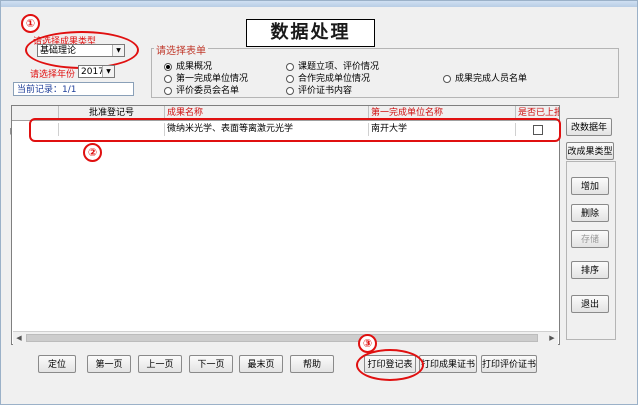 The width and height of the screenshot is (638, 405). What do you see at coordinates (81, 50) in the screenshot?
I see `type-select: 基础理论 ▼` at bounding box center [81, 50].